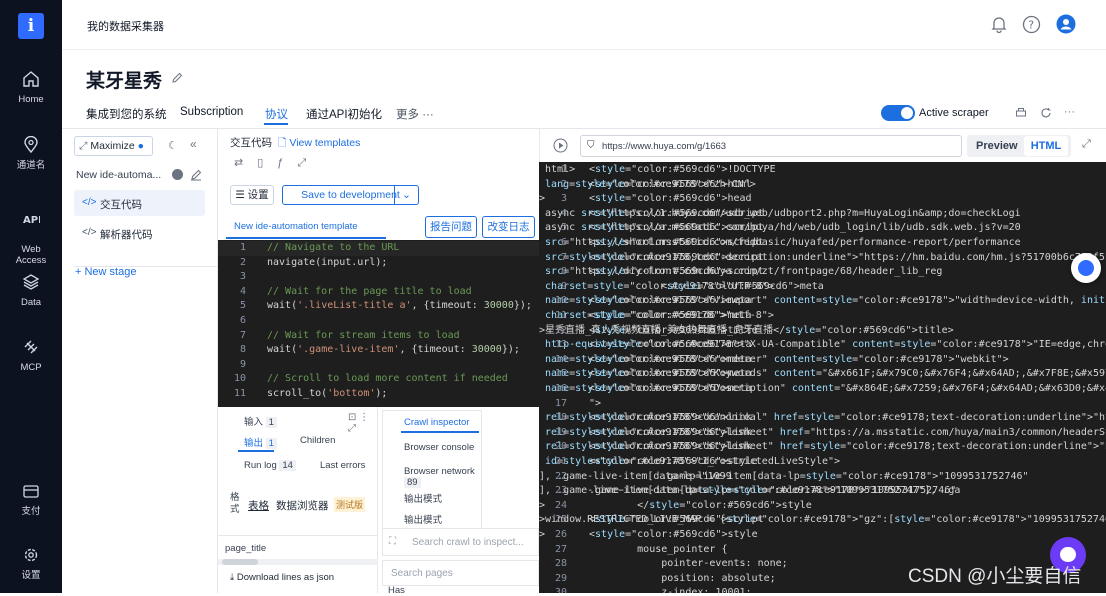 This screenshot has height=596, width=1106. Describe the element at coordinates (436, 422) in the screenshot. I see `crawl-inspector-item: Crawl inspector` at that location.